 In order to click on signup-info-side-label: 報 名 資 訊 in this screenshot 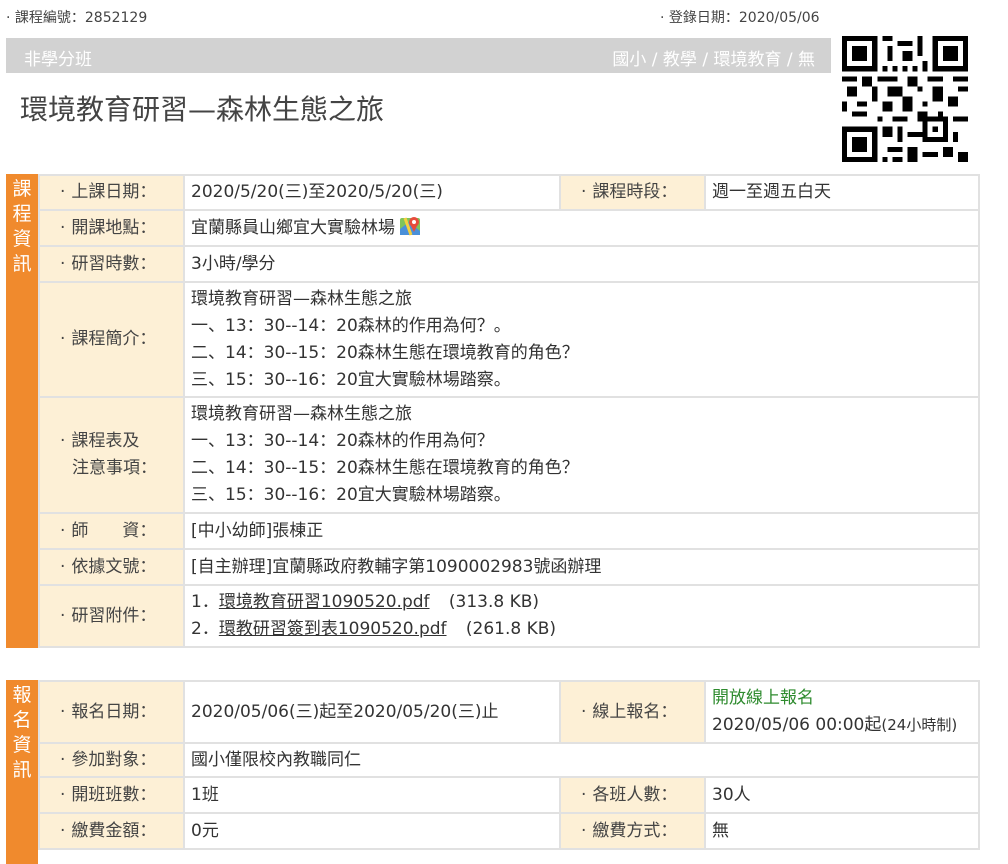, I will do `click(22, 772)`.